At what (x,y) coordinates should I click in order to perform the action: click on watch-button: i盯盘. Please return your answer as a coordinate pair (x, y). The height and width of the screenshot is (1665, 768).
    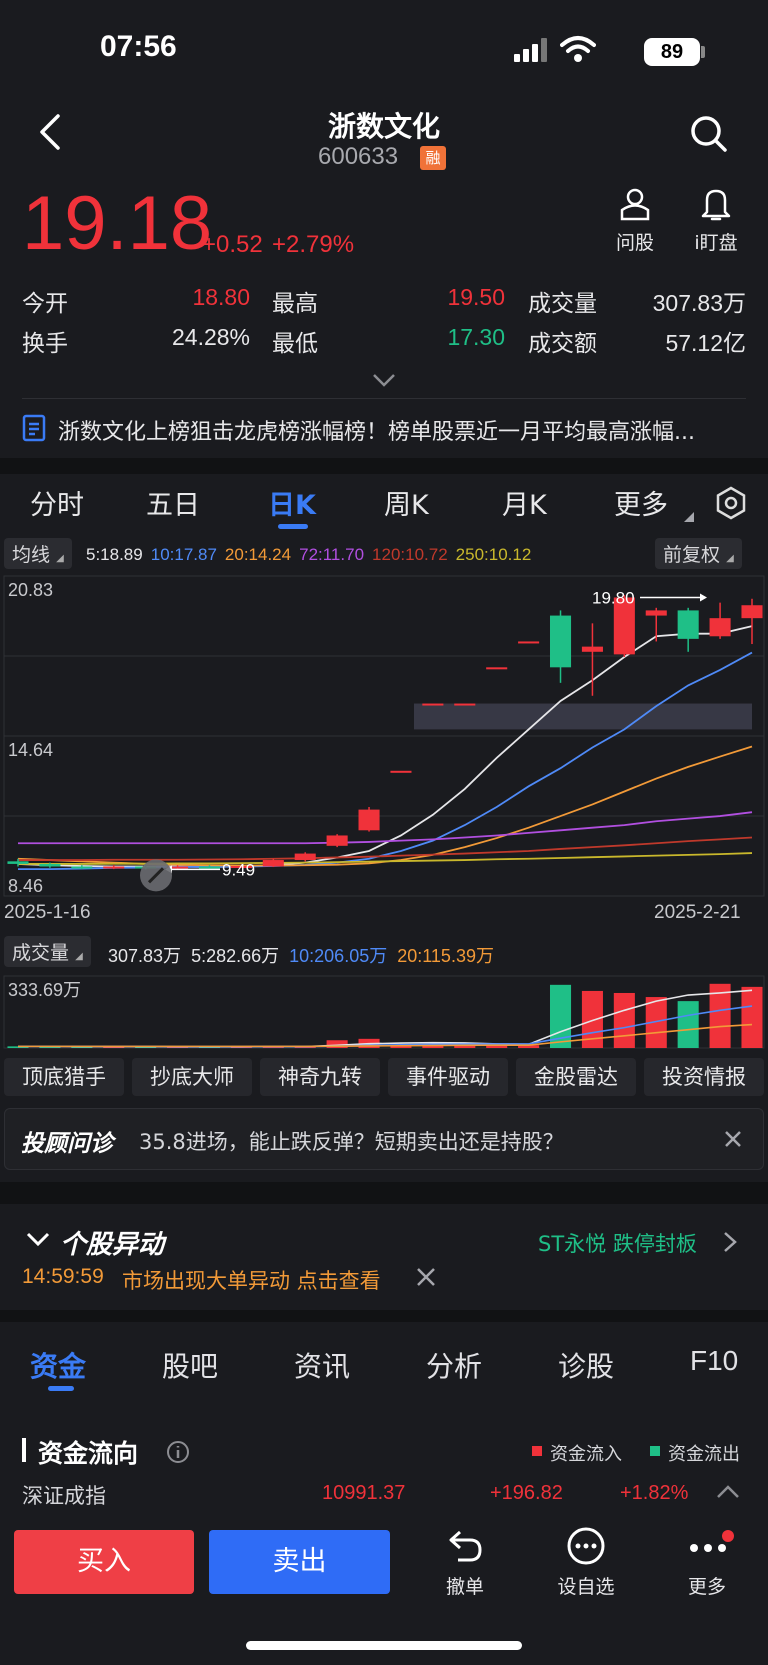
    Looking at the image, I should click on (716, 220).